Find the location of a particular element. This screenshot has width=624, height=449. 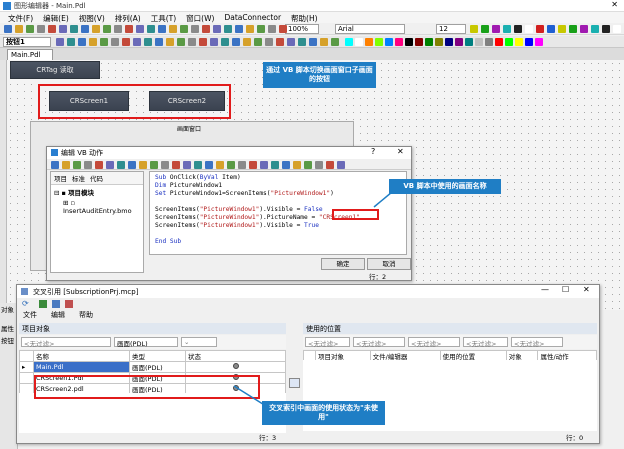

object-select: 按钮1 is located at coordinates (27, 42).